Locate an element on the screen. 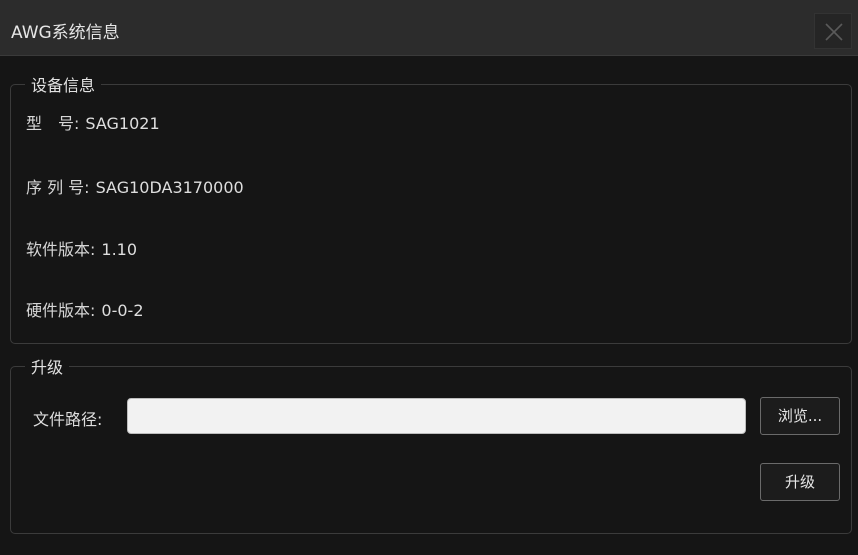 Image resolution: width=858 pixels, height=555 pixels. model-label: 型 号: is located at coordinates (53, 123).